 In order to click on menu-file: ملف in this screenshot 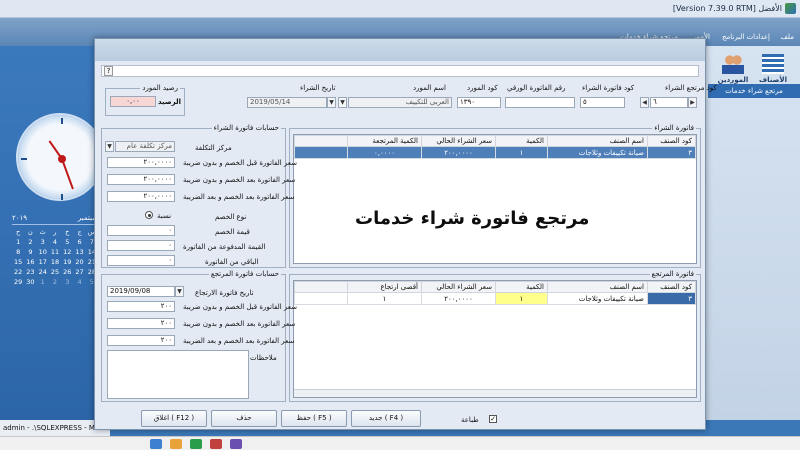, I will do `click(787, 37)`.